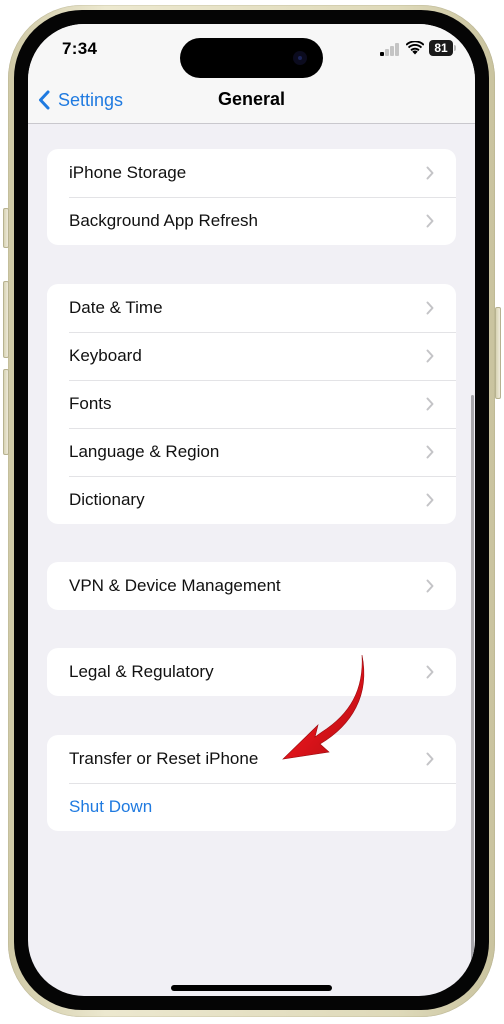 The image size is (504, 1024). I want to click on row-label: Background App Refresh, so click(164, 220).